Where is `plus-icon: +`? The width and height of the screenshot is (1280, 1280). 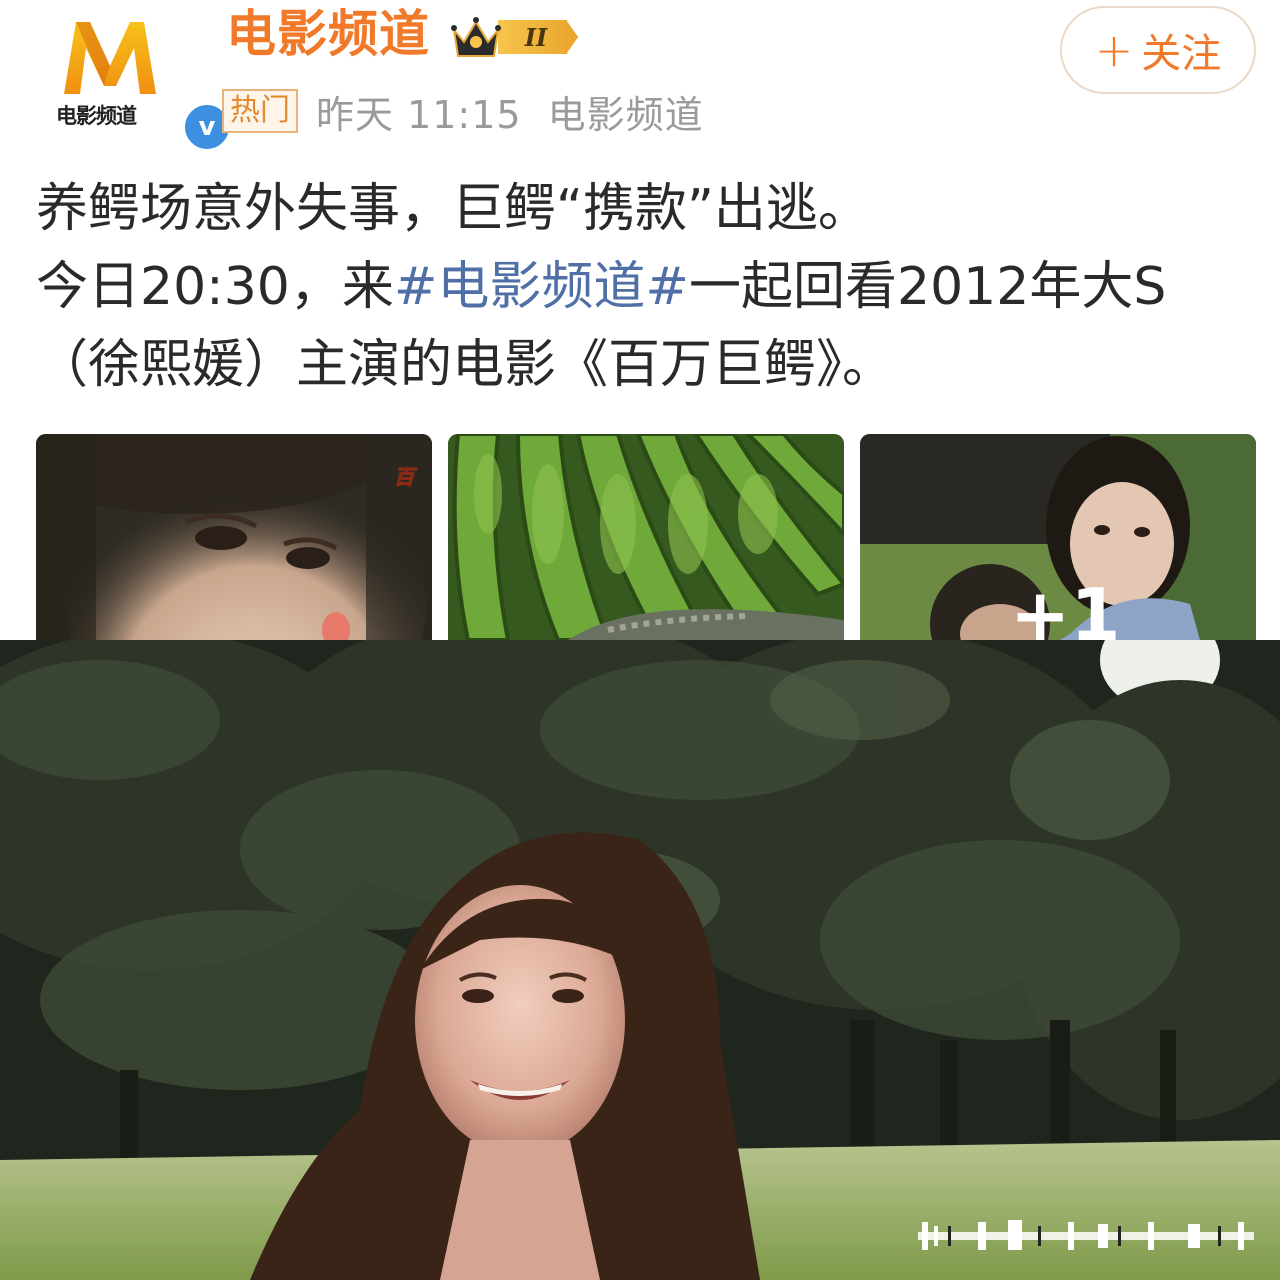
plus-icon: + is located at coordinates (1114, 50).